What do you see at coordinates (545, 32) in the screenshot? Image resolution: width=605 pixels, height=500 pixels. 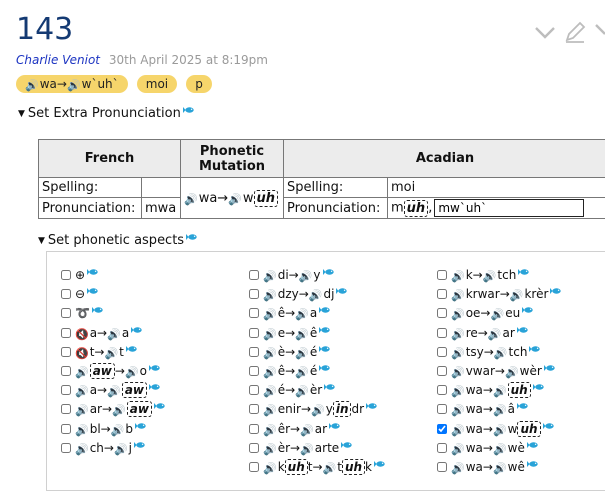 I see `chevron-down-icon` at bounding box center [545, 32].